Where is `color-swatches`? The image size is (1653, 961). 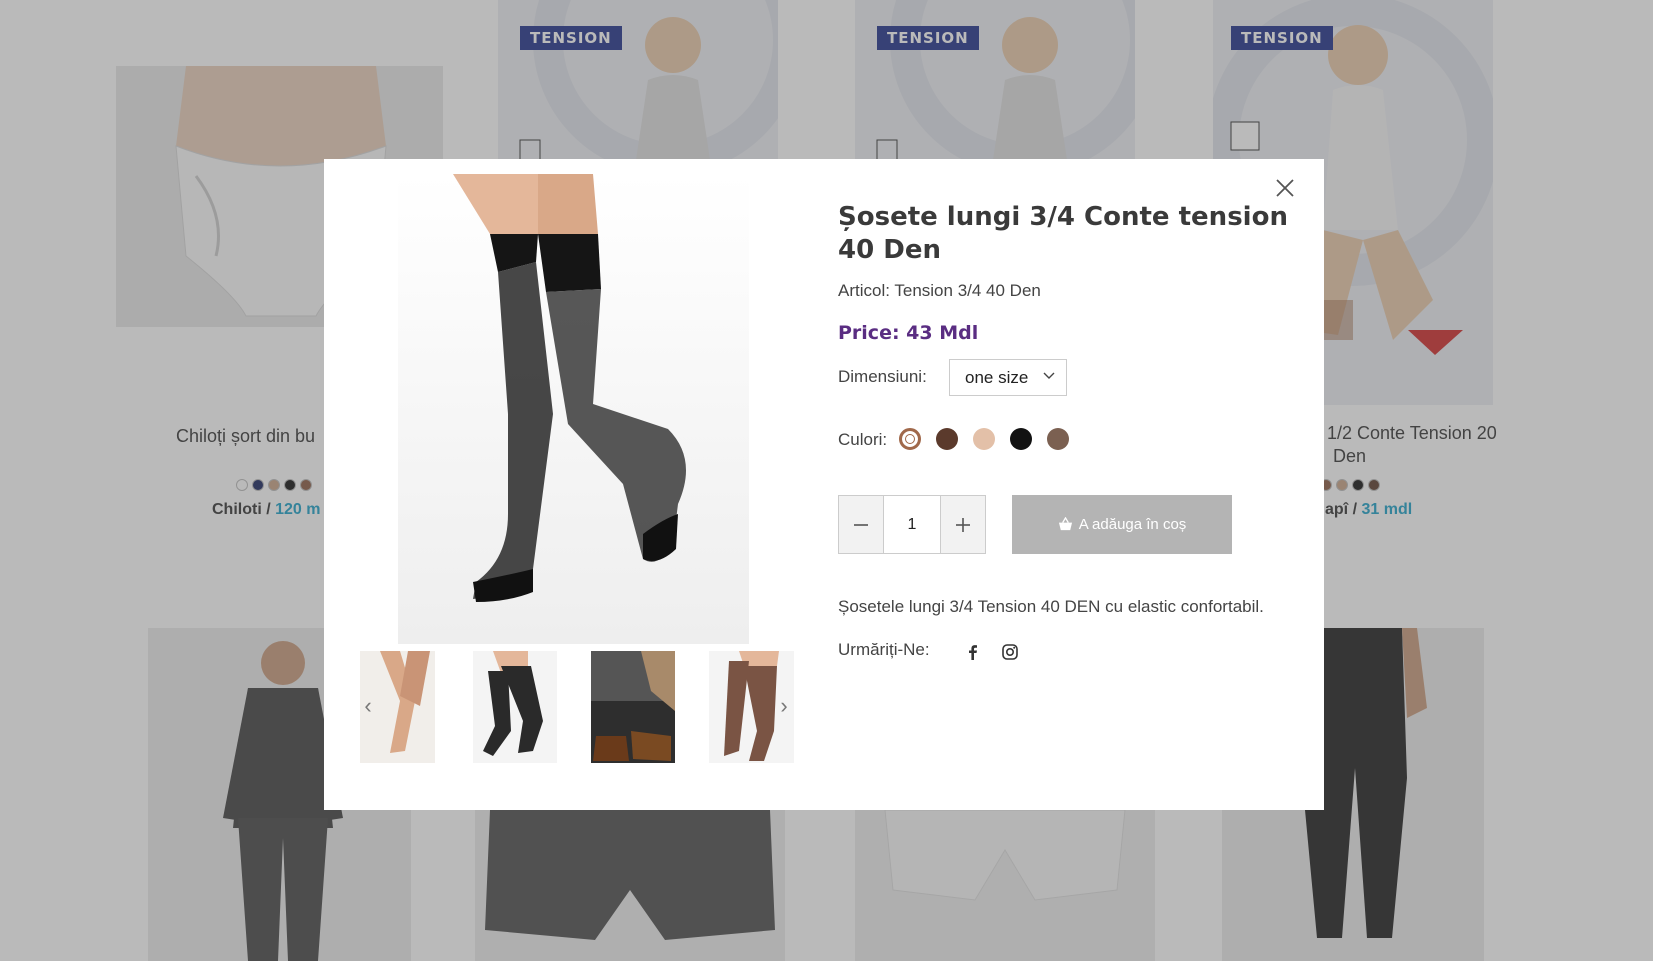
color-swatches is located at coordinates (984, 439).